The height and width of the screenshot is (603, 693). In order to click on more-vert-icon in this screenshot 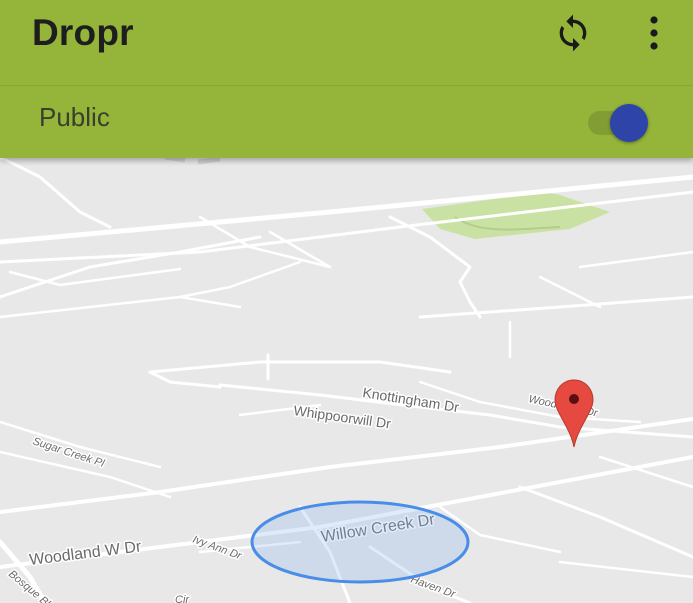, I will do `click(654, 33)`.